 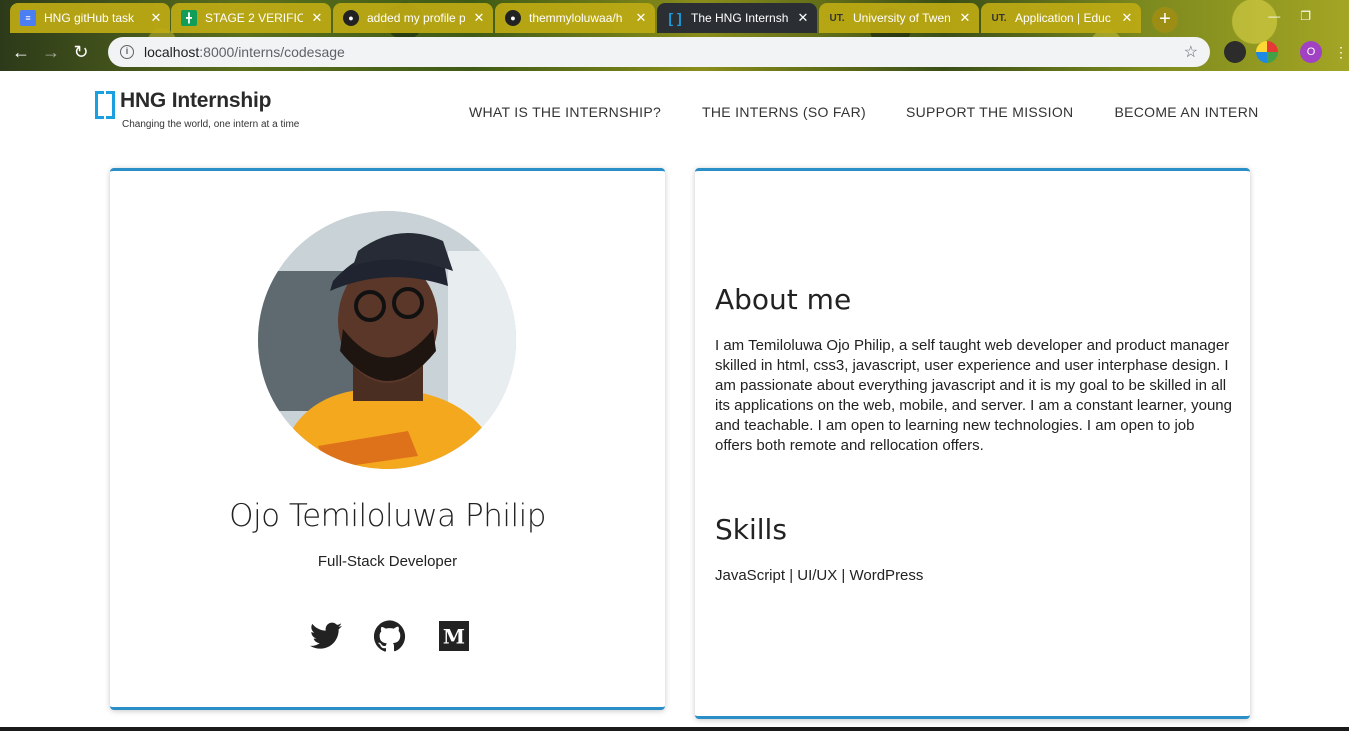 I want to click on medium-icon: M, so click(x=454, y=636).